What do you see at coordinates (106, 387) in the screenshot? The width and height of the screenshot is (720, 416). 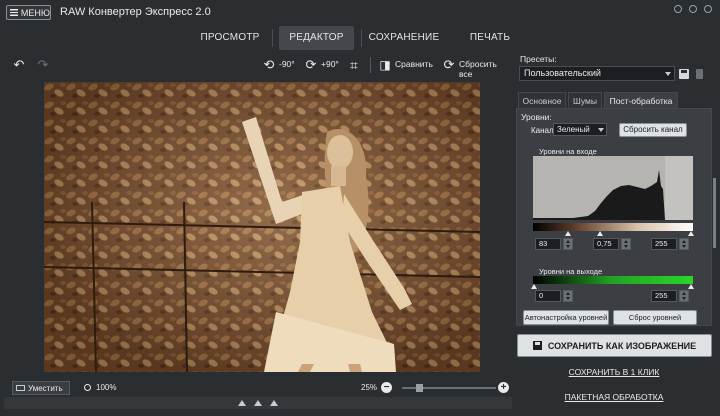 I see `zoom-100-label: 100%` at bounding box center [106, 387].